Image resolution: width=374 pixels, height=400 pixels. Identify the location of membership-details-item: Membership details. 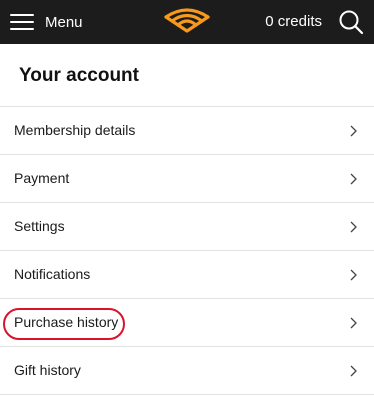
(187, 131).